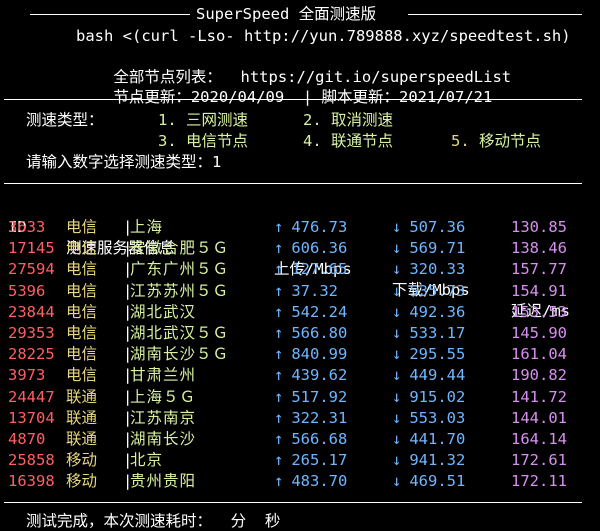  Describe the element at coordinates (31, 396) in the screenshot. I see `row-id: 24447` at that location.